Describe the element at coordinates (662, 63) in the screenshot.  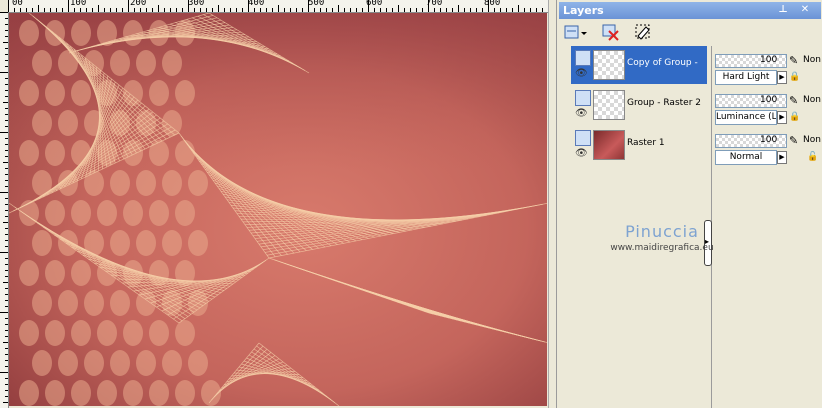
I see `layer-name: Copy of Group -` at that location.